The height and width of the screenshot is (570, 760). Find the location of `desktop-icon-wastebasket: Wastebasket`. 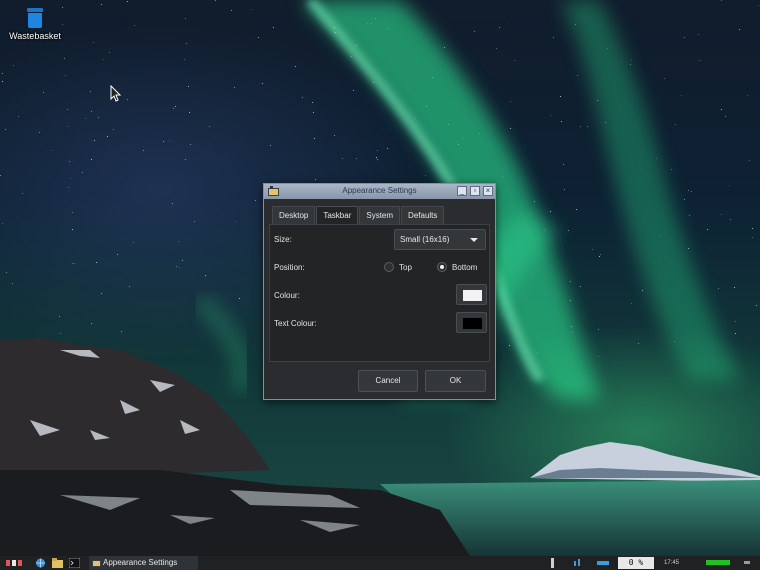

desktop-icon-wastebasket: Wastebasket is located at coordinates (35, 24).